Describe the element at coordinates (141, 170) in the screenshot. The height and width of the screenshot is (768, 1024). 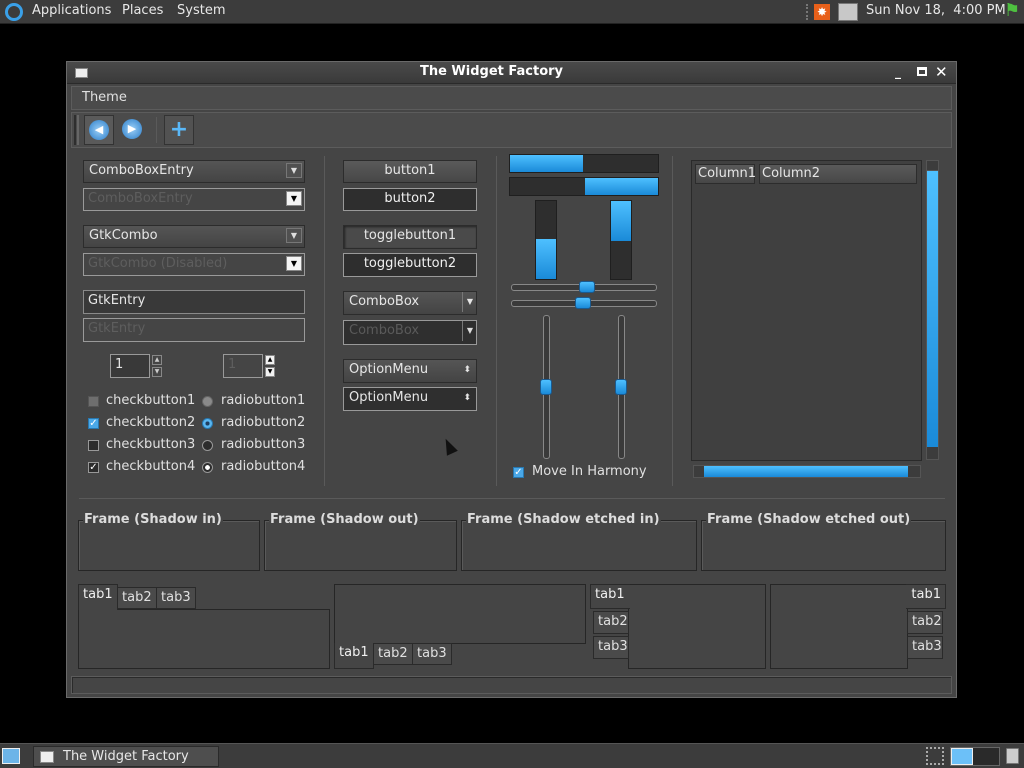
I see `combobox-entry-text: ComboBoxEntry` at that location.